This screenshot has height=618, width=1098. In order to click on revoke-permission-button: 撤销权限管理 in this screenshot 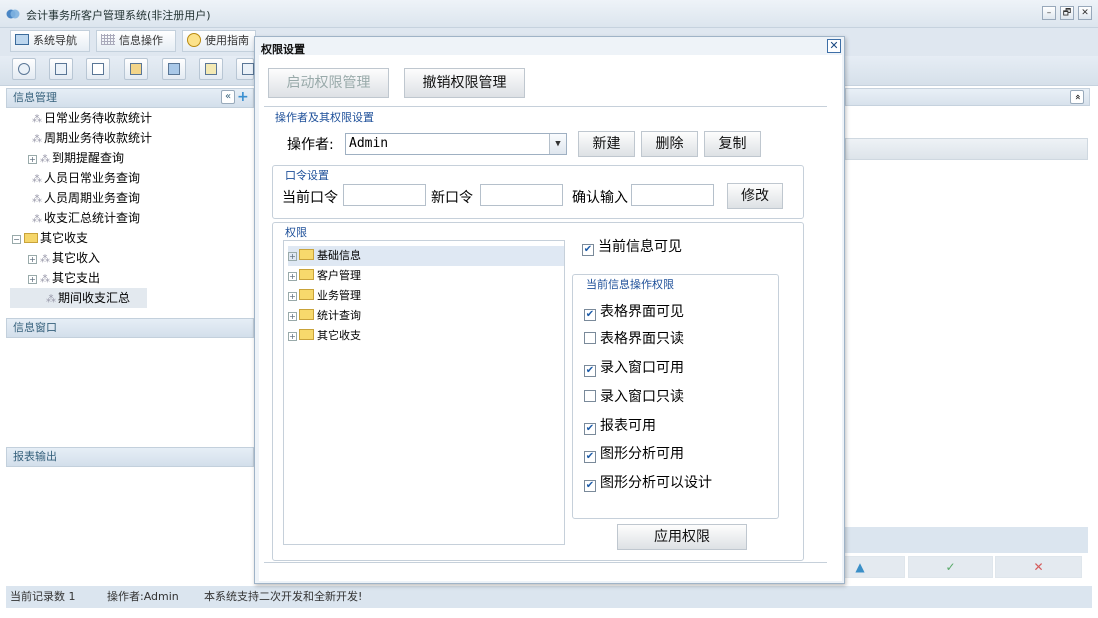, I will do `click(464, 83)`.